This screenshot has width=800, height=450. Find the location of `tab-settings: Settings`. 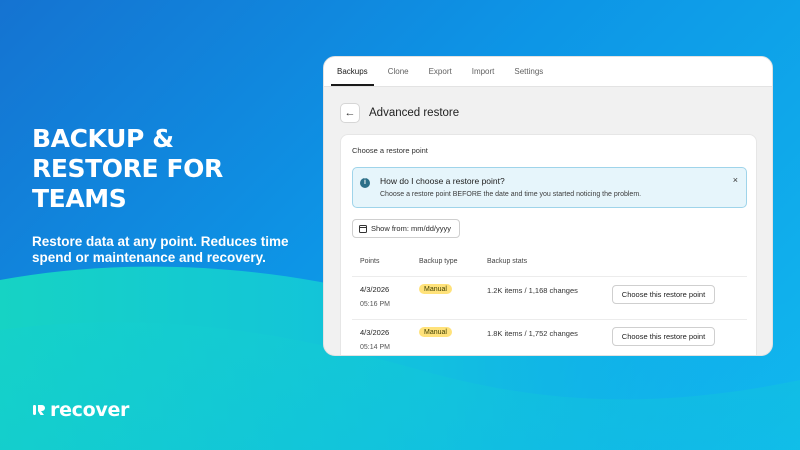

tab-settings: Settings is located at coordinates (528, 71).